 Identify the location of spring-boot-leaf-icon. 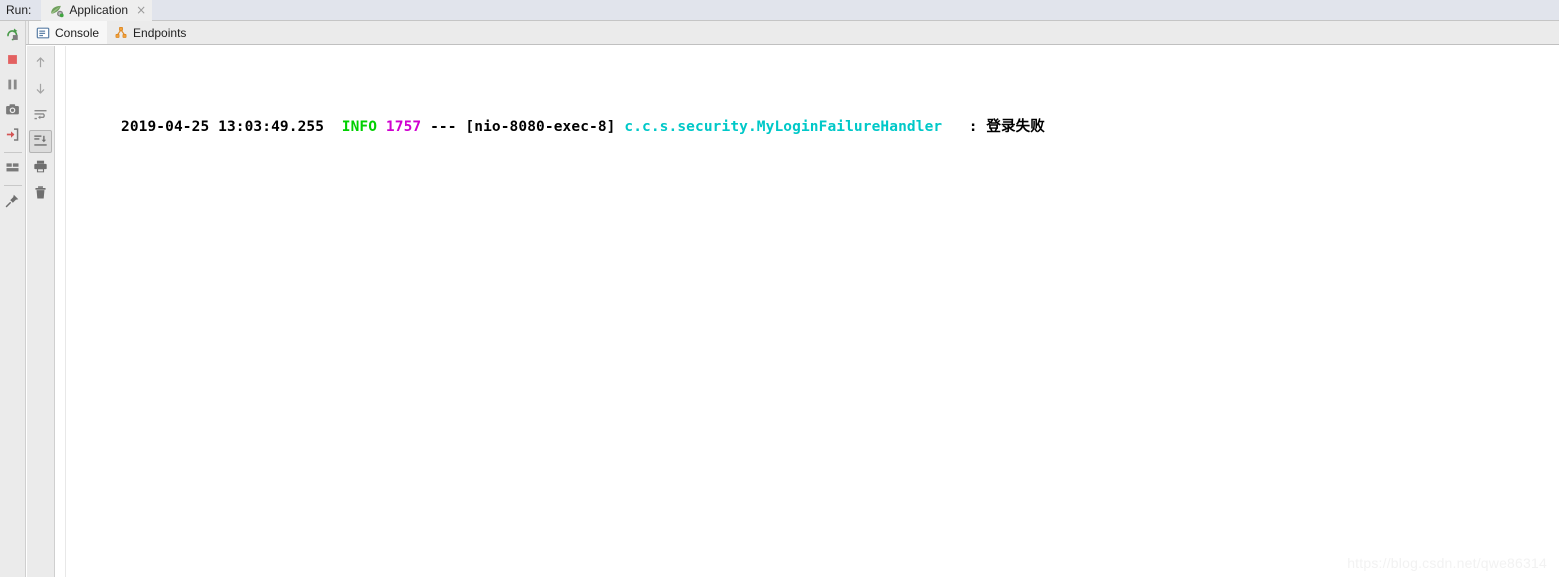
(56, 10).